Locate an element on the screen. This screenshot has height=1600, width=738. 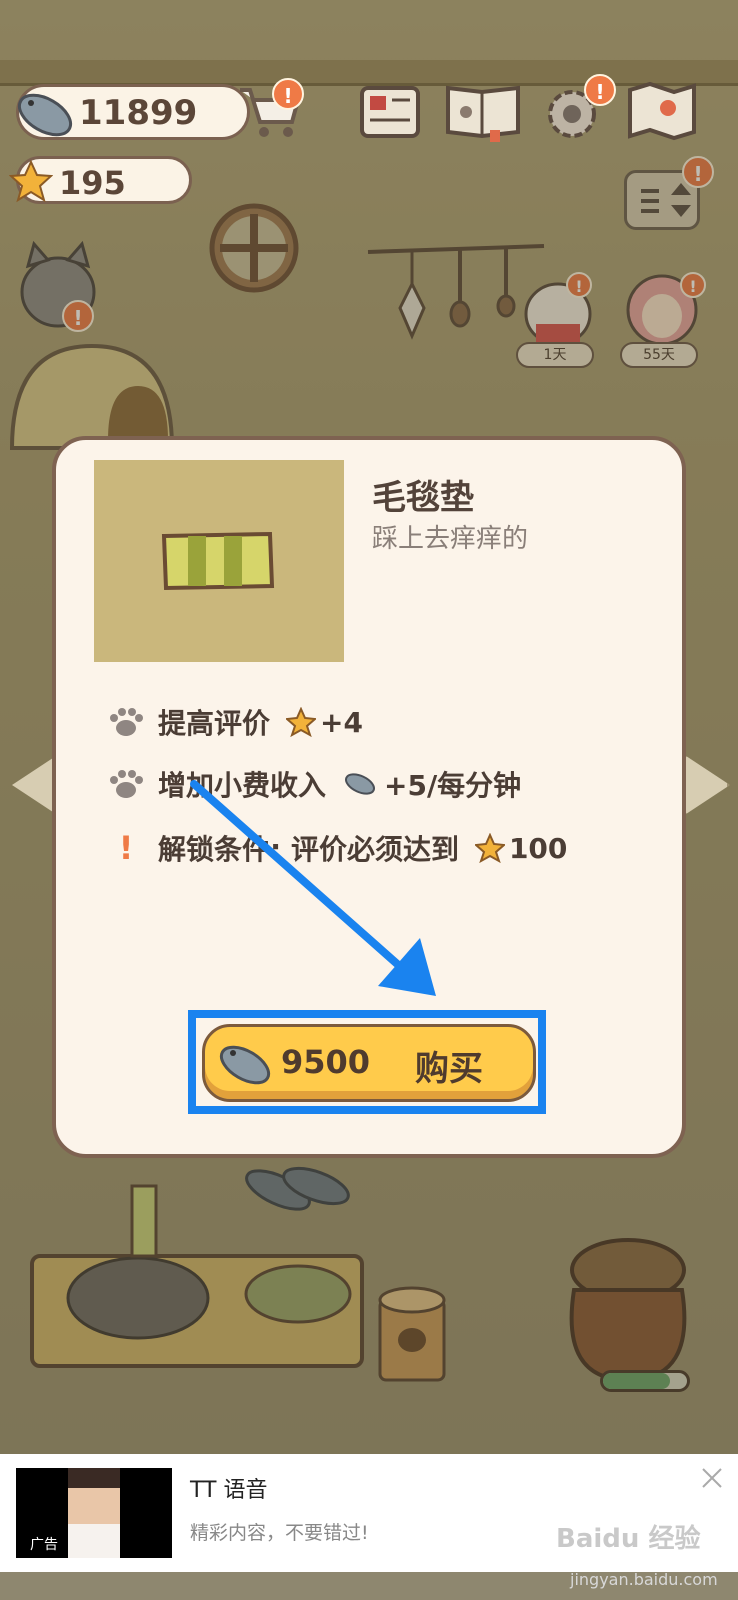
unlock-value: 100 is located at coordinates (538, 848).